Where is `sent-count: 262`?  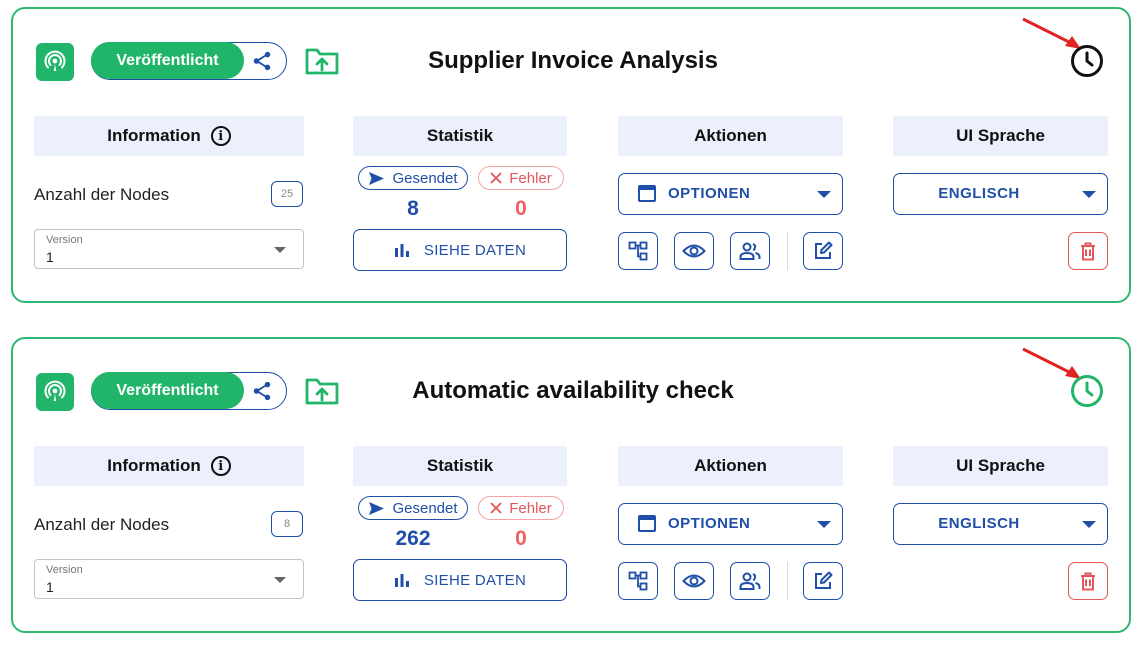 sent-count: 262 is located at coordinates (413, 538).